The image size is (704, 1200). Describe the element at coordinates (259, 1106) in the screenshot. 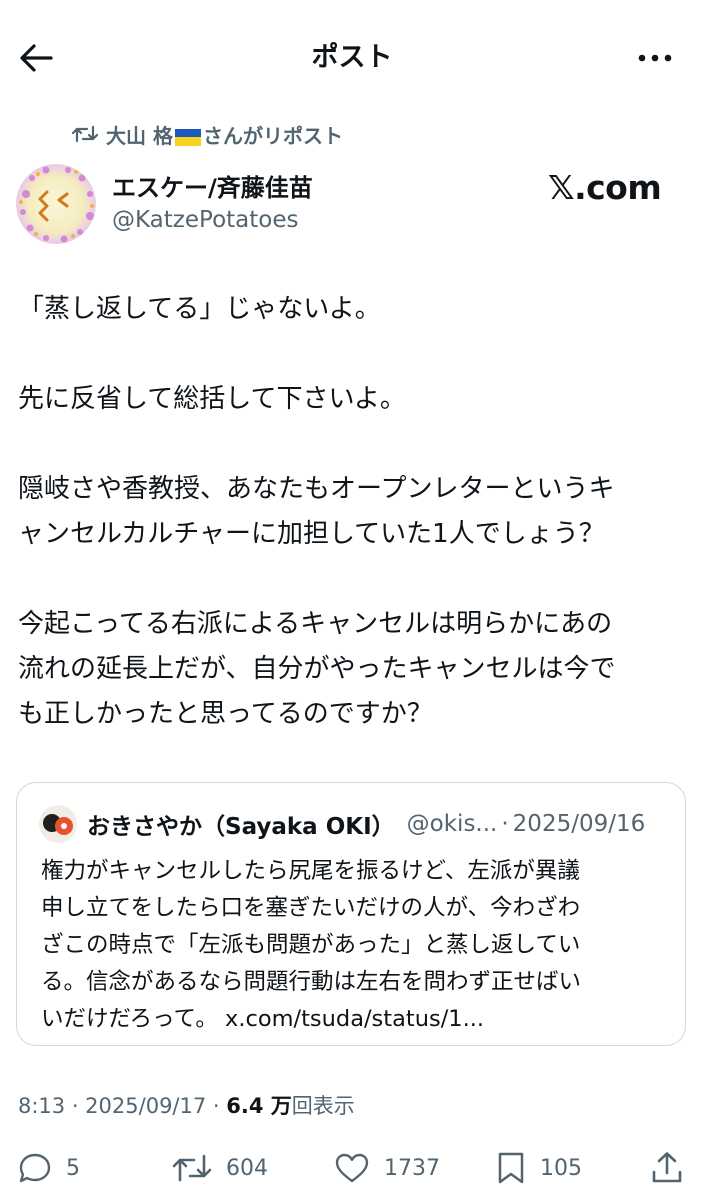

I see `view-count: 6.4 万` at that location.